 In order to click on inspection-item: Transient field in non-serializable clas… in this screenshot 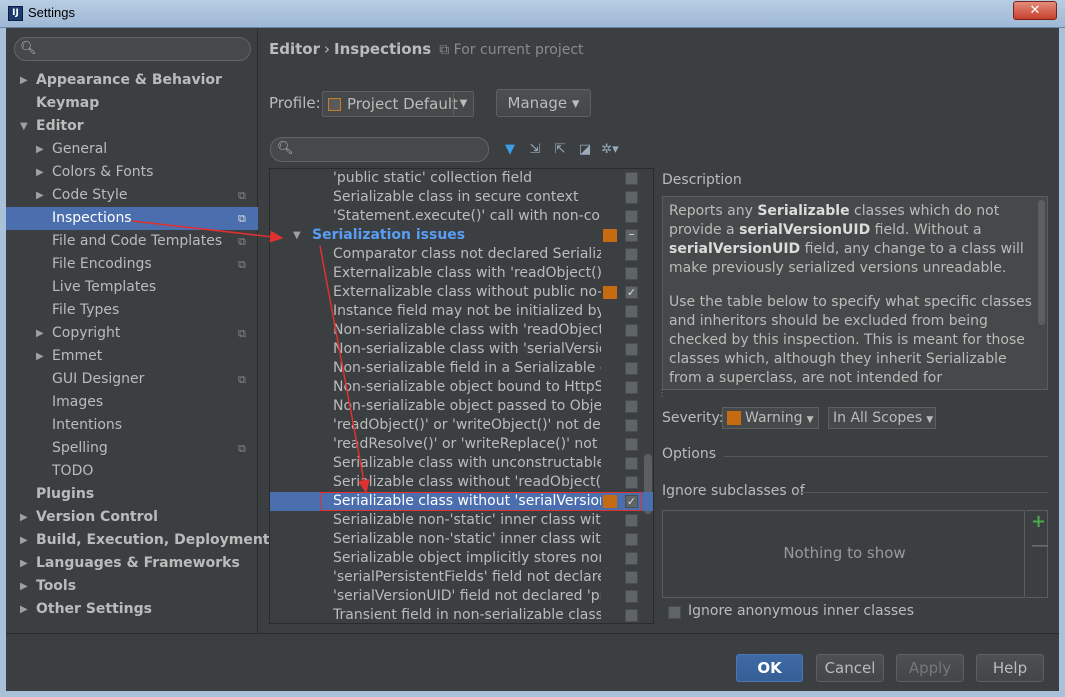, I will do `click(461, 614)`.